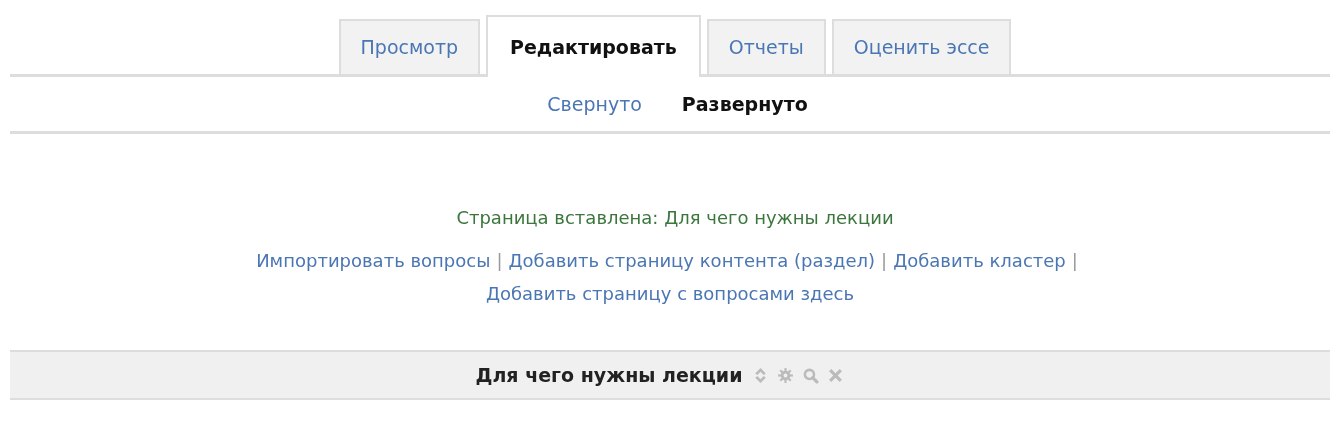  I want to click on settings-icon, so click(786, 375).